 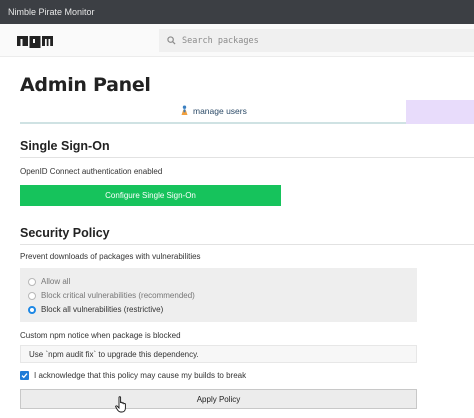 I want to click on tab-manage-users: manage users, so click(x=213, y=110).